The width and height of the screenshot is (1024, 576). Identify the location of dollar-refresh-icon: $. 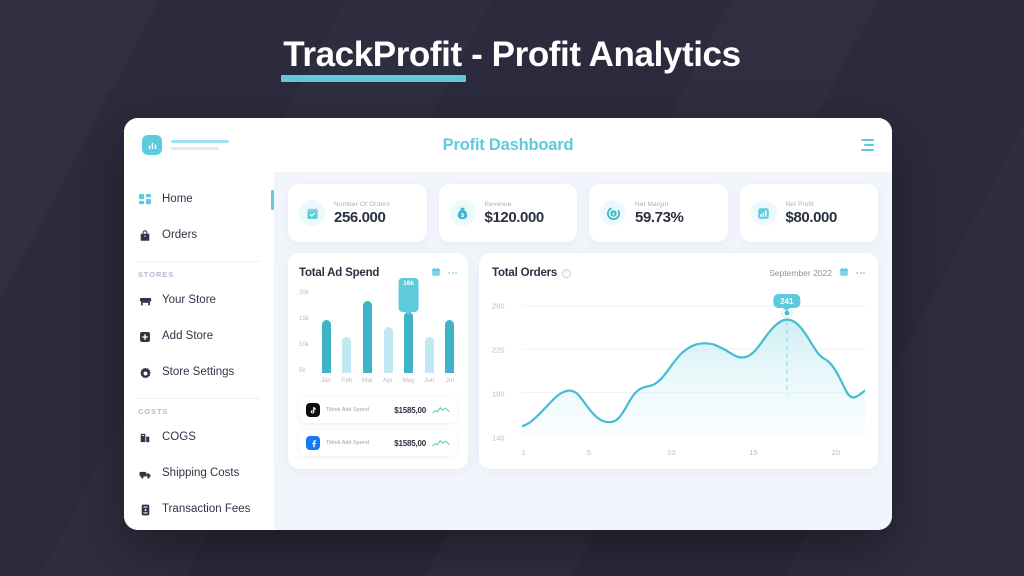
(613, 213).